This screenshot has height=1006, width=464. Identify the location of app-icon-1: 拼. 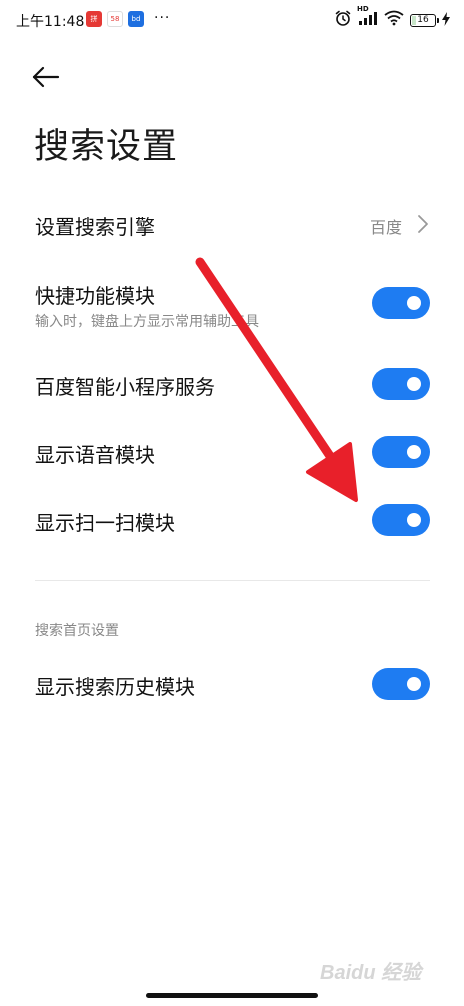
(94, 19).